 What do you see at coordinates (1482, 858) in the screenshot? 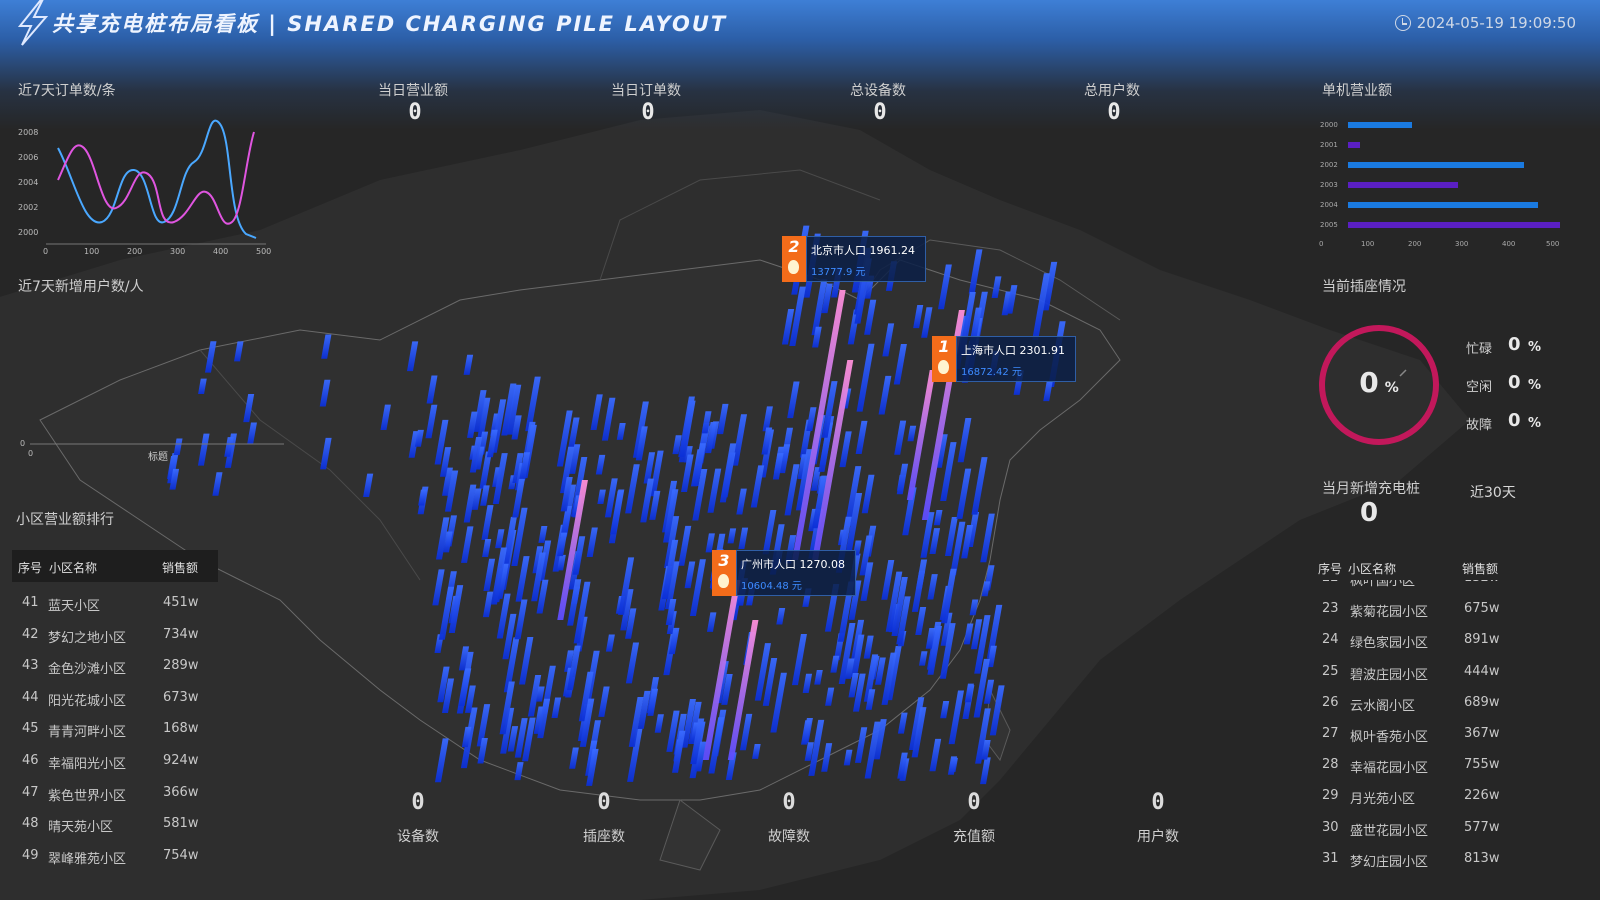
I see `row-sales: 813w` at bounding box center [1482, 858].